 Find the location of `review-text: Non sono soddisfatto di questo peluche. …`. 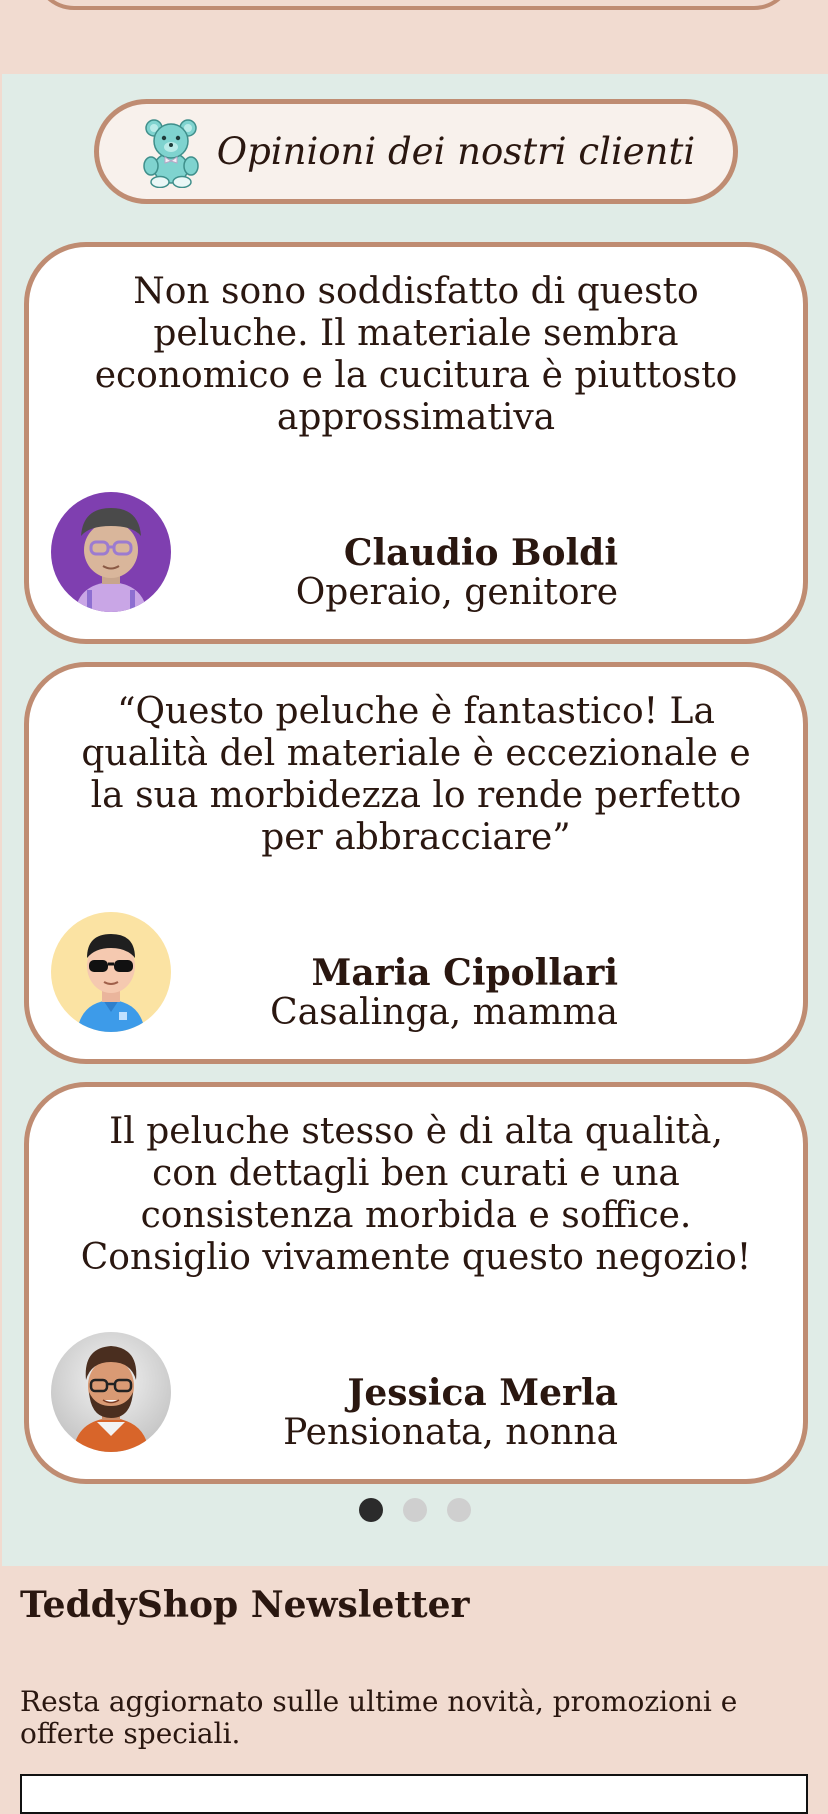

review-text: Non sono soddisfatto di questo peluche. … is located at coordinates (416, 354).